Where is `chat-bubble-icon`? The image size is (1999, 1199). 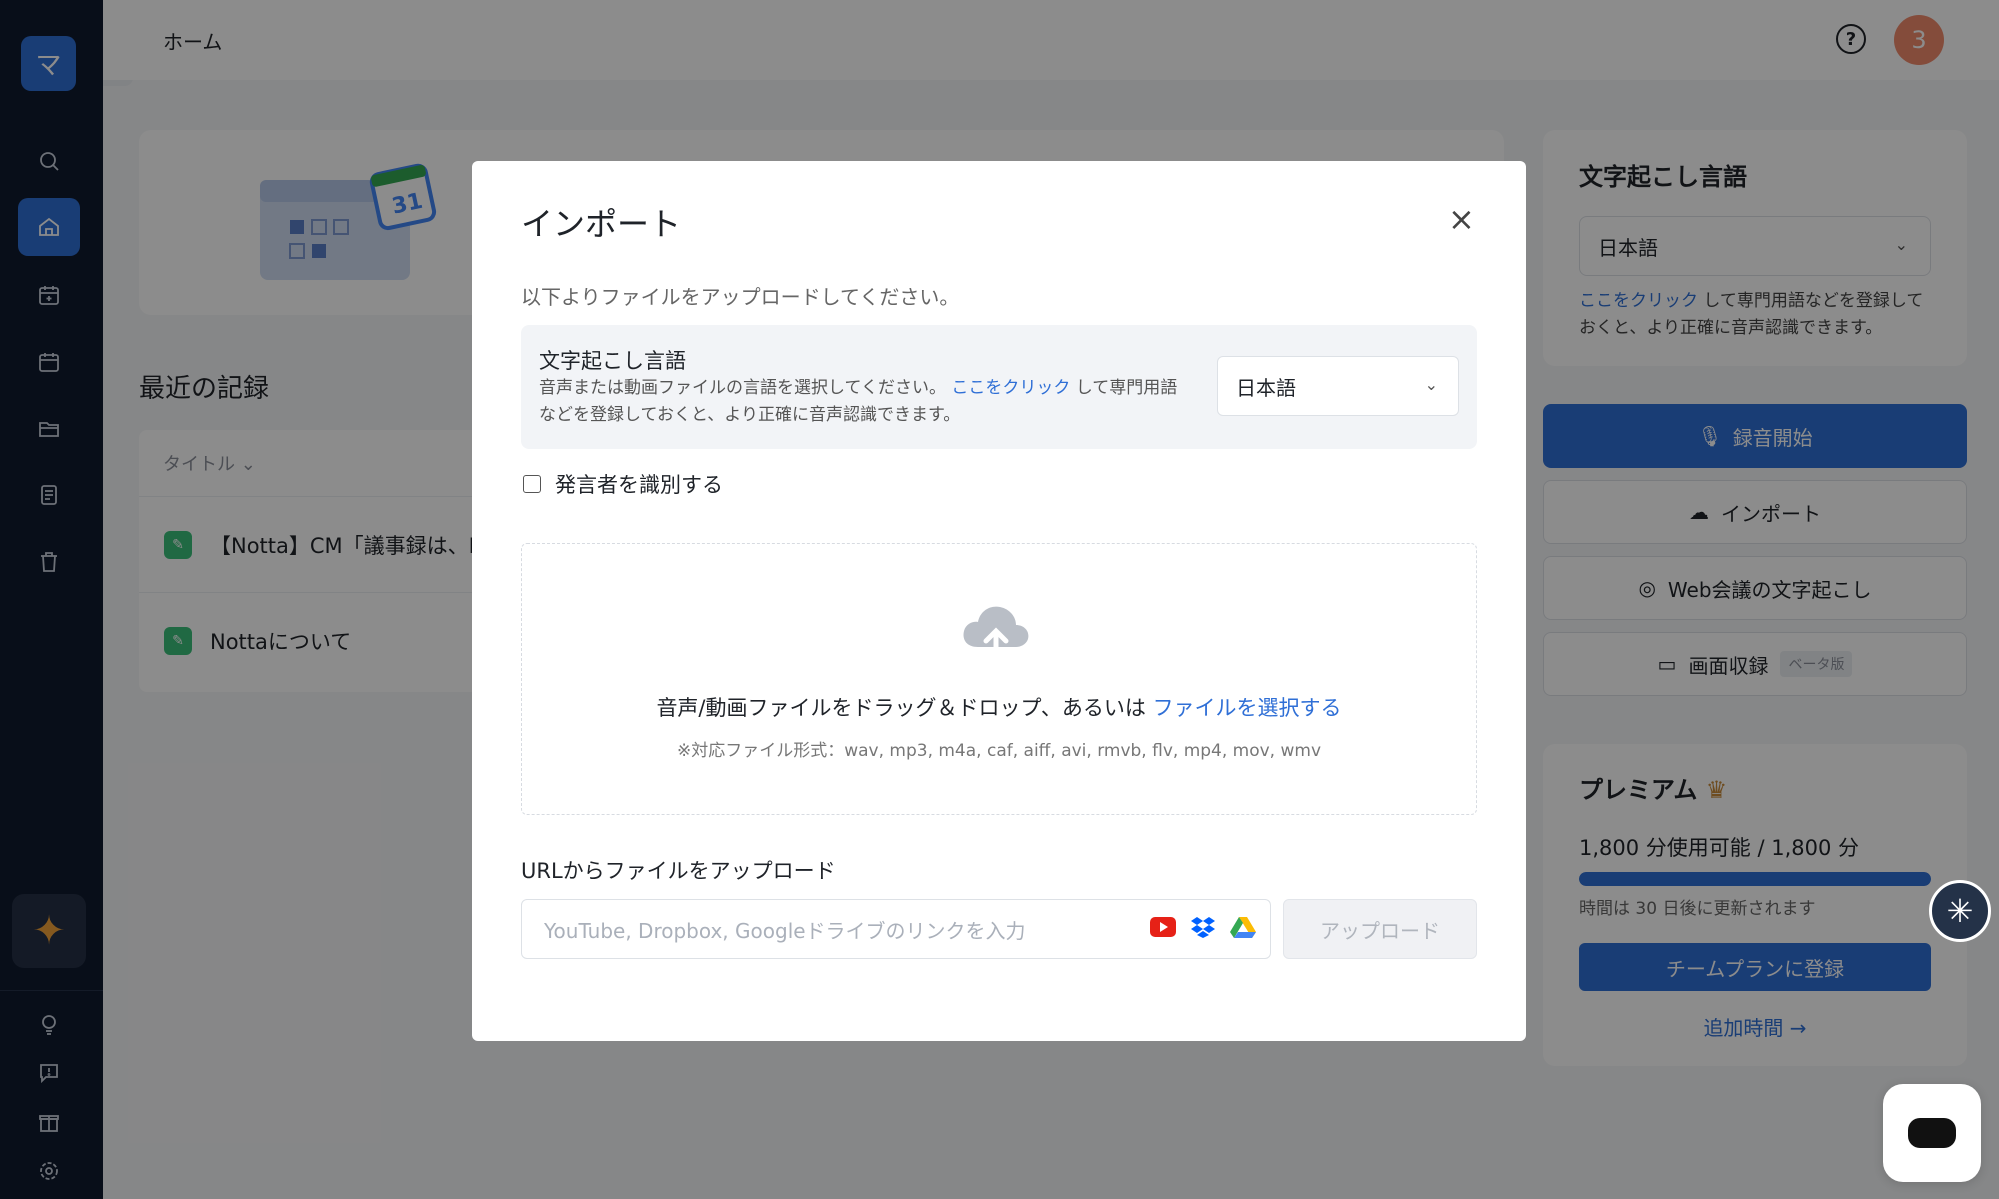
chat-bubble-icon is located at coordinates (1932, 1133).